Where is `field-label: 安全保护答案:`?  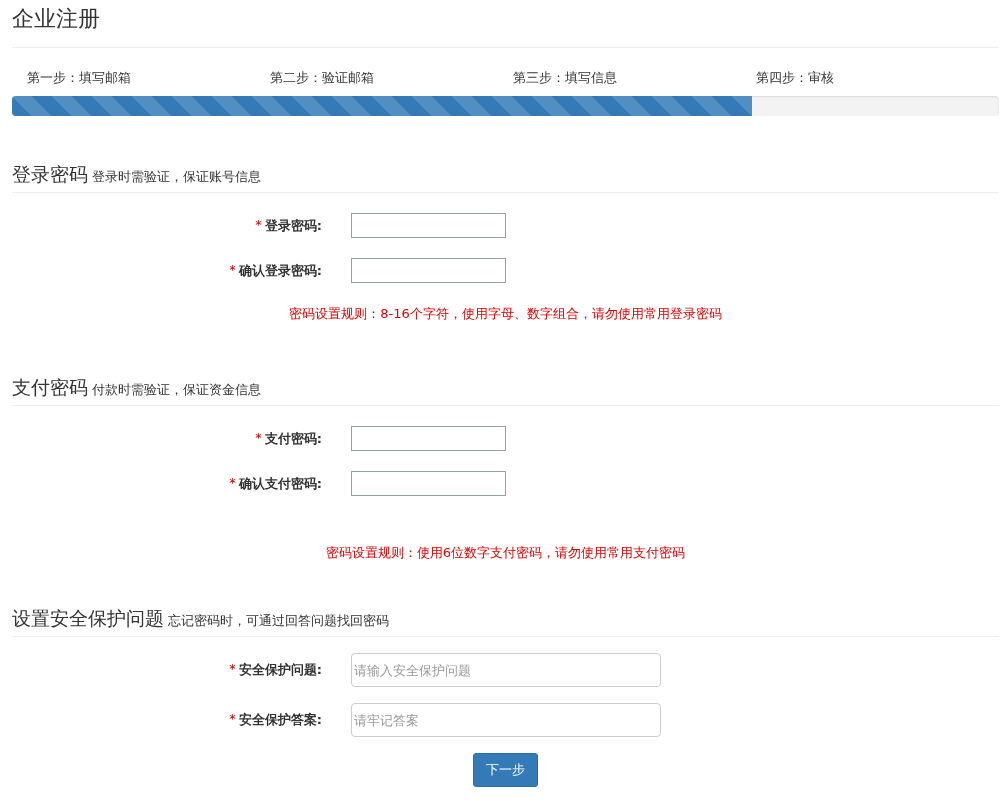 field-label: 安全保护答案: is located at coordinates (280, 720).